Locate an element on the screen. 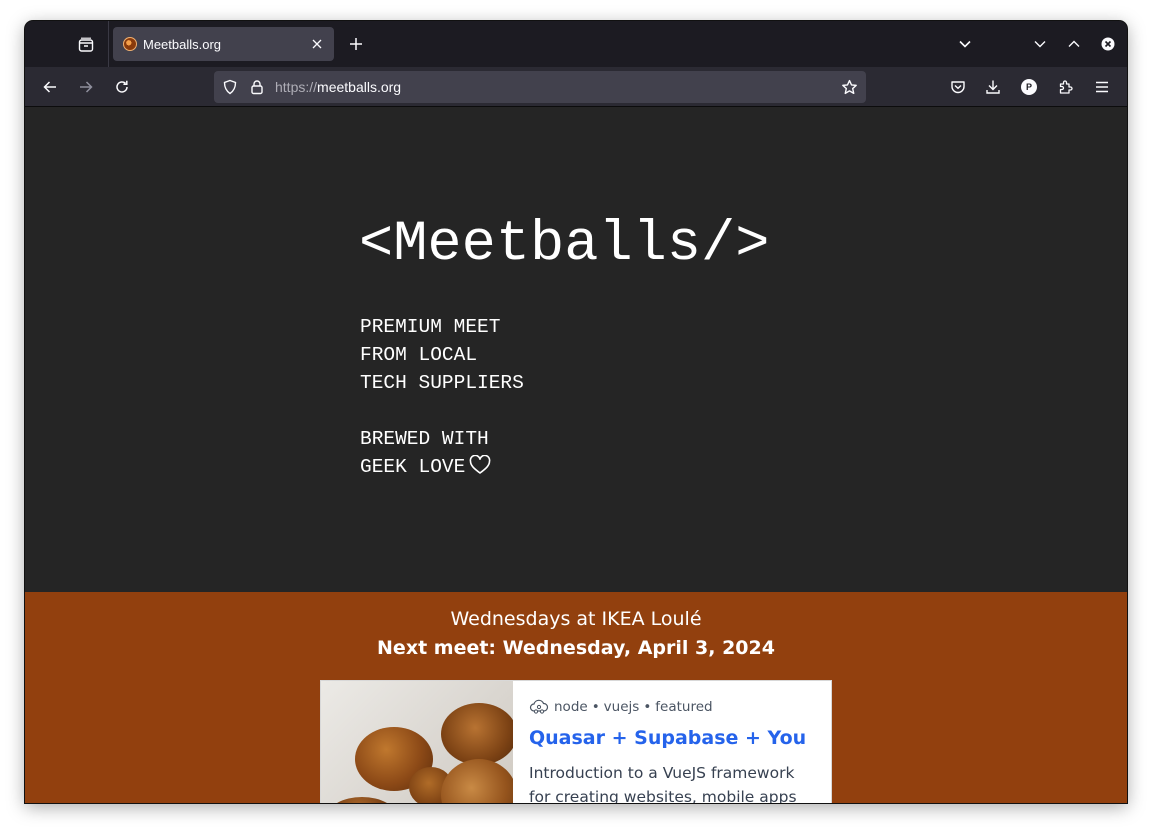 The width and height of the screenshot is (1152, 831). close-window-button is located at coordinates (1108, 44).